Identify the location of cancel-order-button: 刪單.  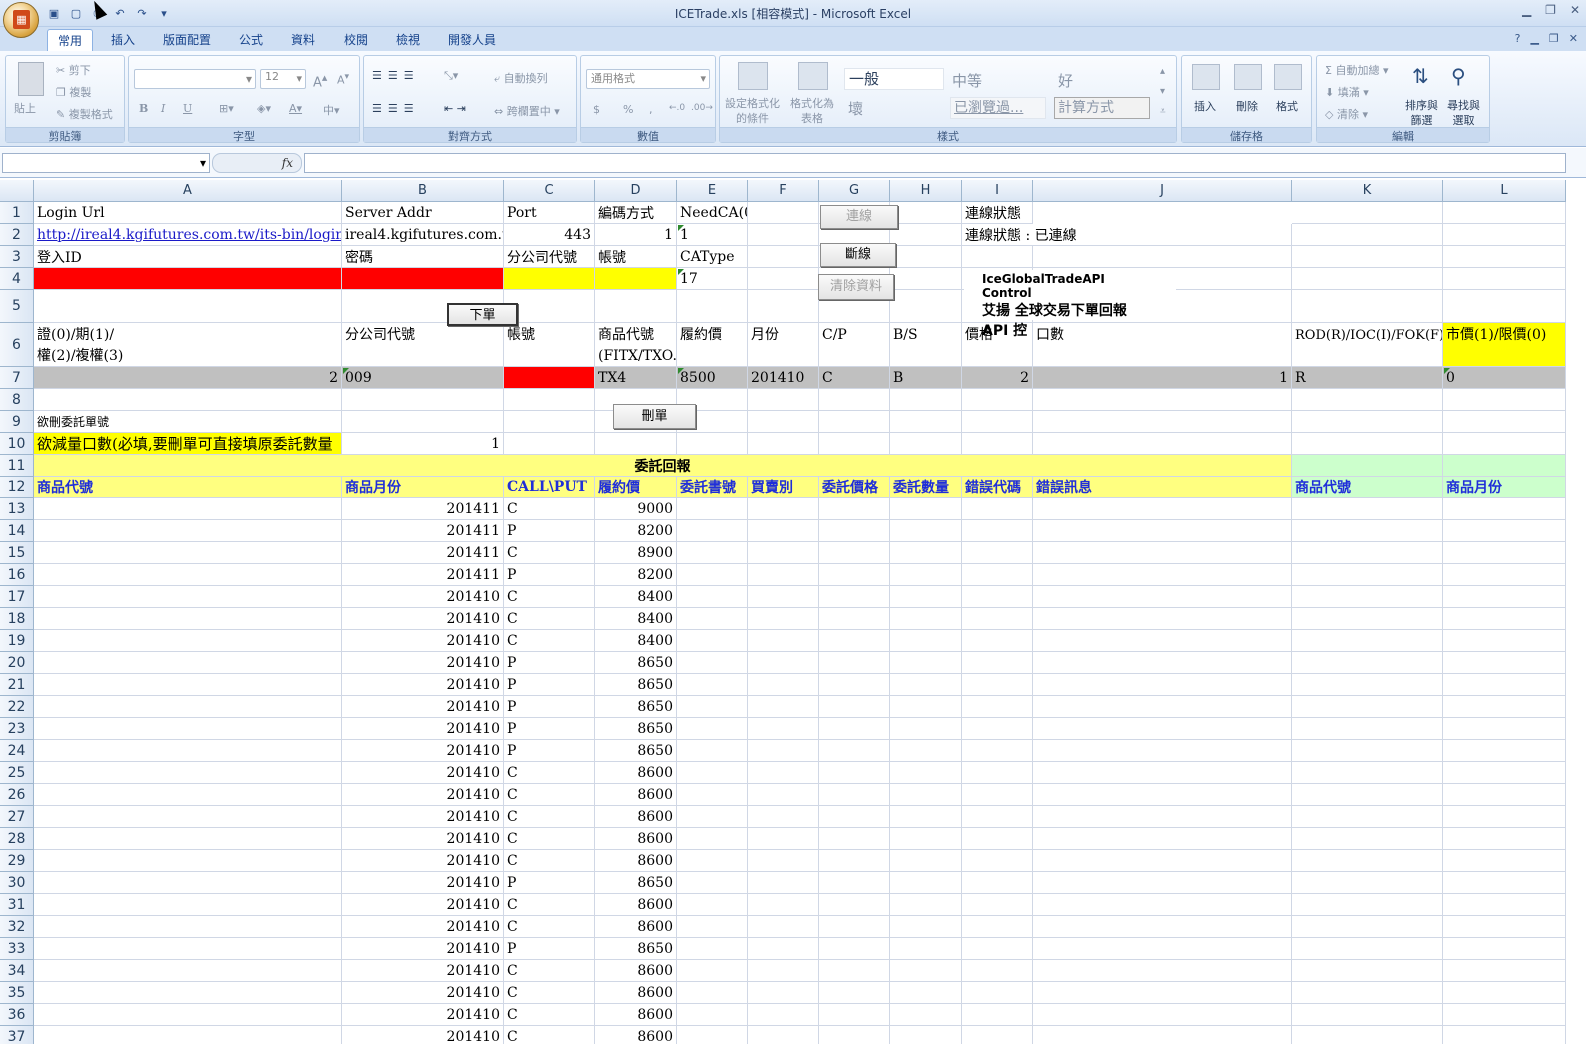
(654, 416).